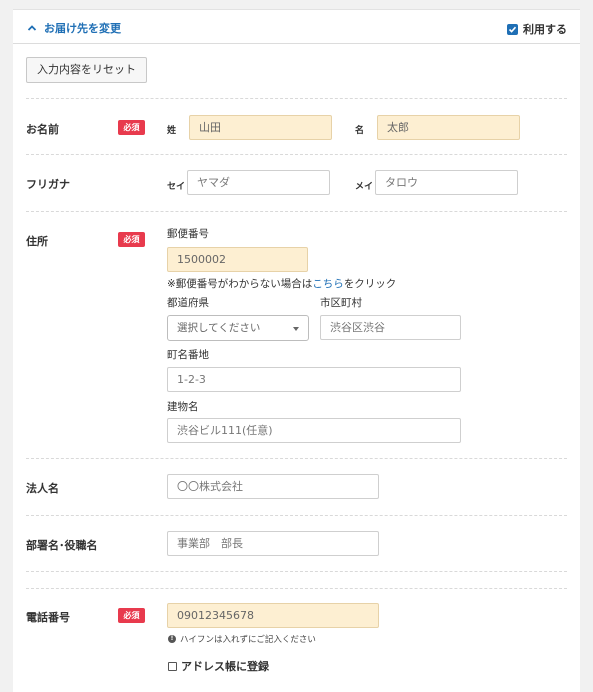  Describe the element at coordinates (360, 131) in the screenshot. I see `first-name-sublabel: 名` at that location.